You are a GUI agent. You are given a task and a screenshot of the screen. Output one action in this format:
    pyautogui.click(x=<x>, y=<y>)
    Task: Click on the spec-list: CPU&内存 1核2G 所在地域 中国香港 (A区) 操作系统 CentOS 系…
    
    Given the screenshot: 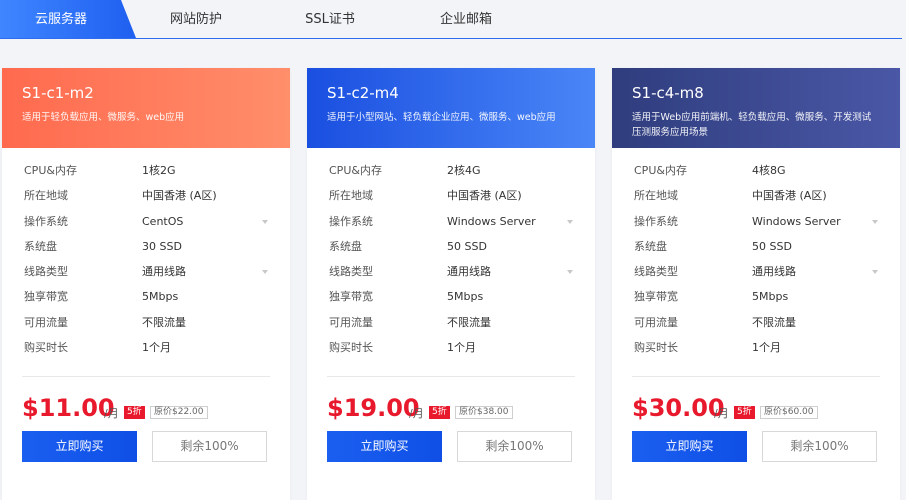 What is the action you would take?
    pyautogui.click(x=146, y=254)
    